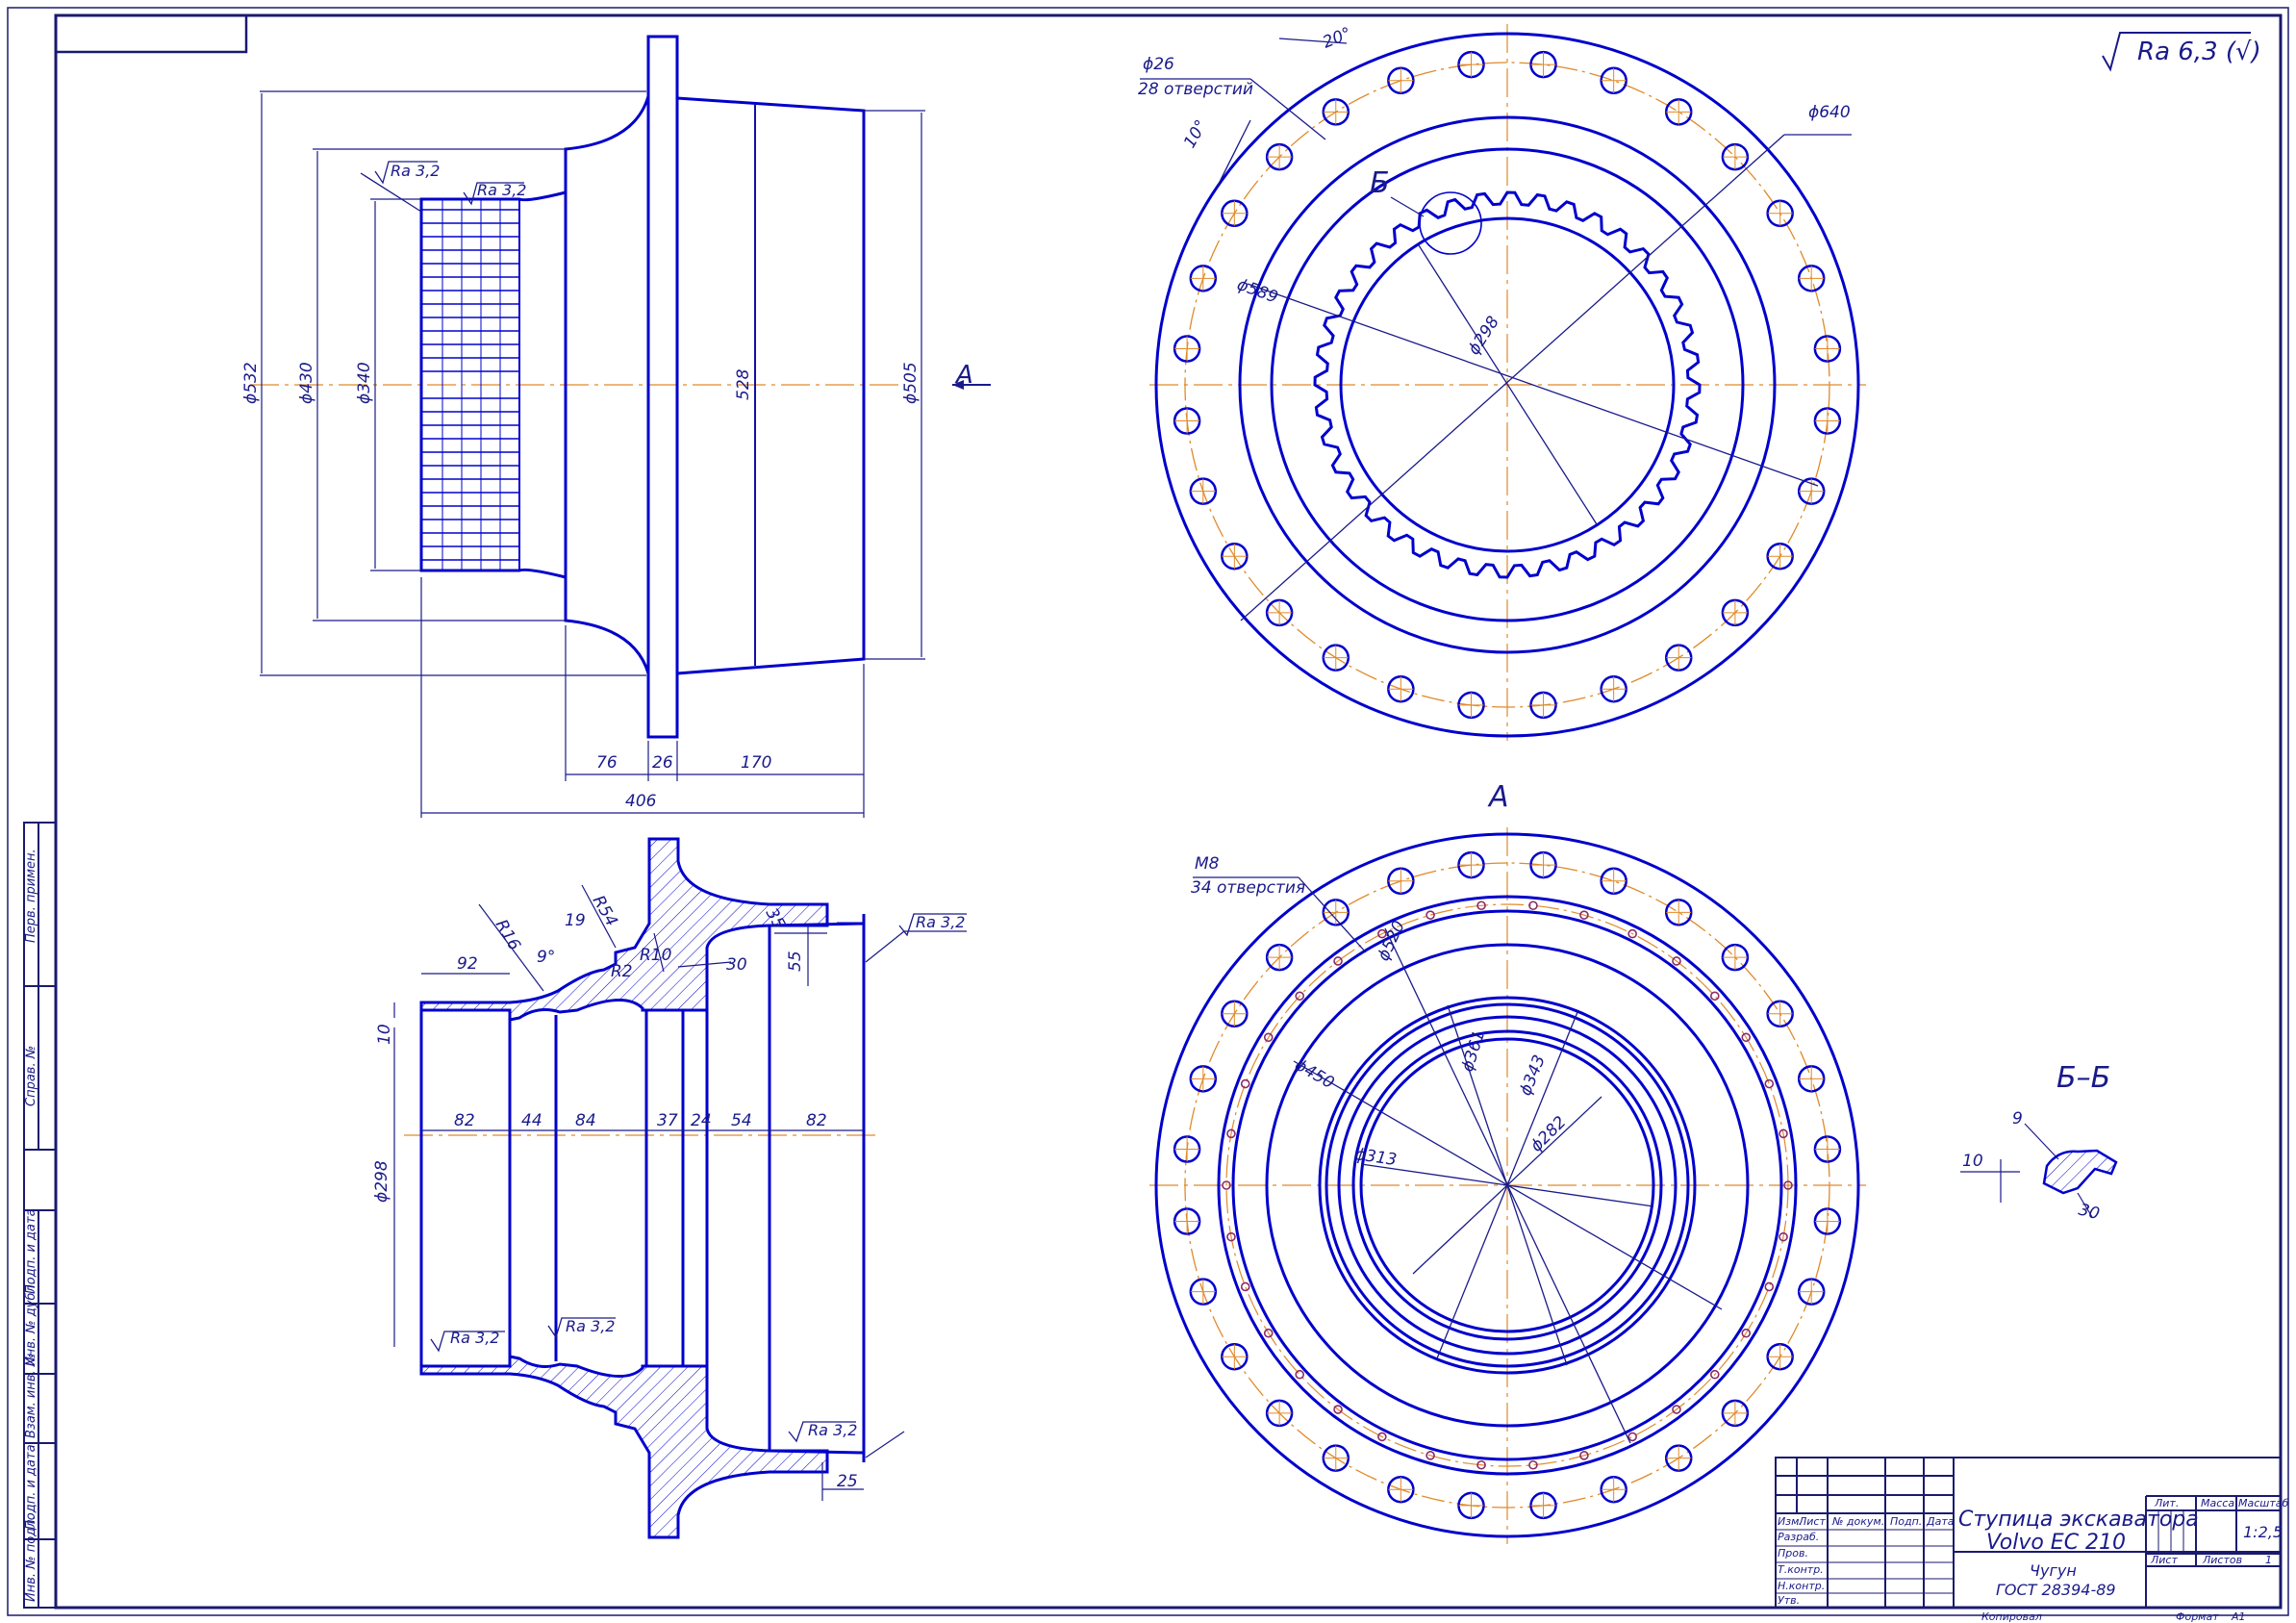 Image resolution: width=2296 pixels, height=1623 pixels. I want to click on tb-row-nkontr: Н.контр., so click(1801, 1586).